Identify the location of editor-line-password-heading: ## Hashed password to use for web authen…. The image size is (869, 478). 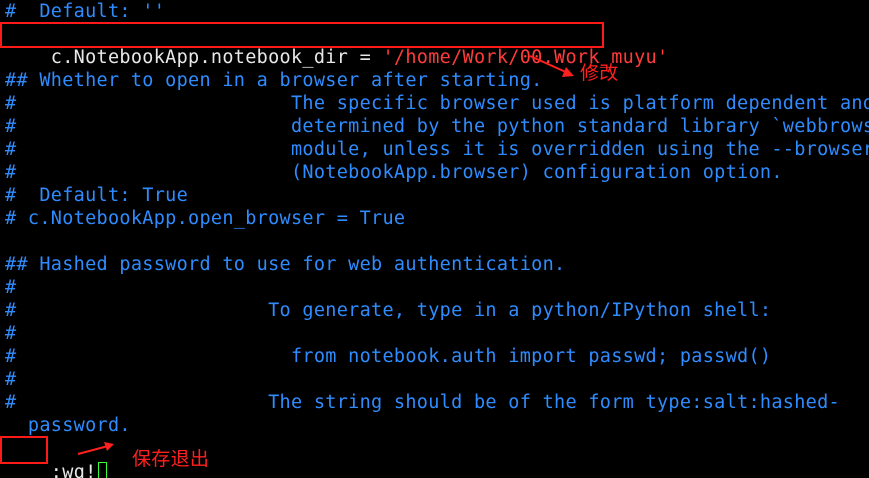
(285, 264).